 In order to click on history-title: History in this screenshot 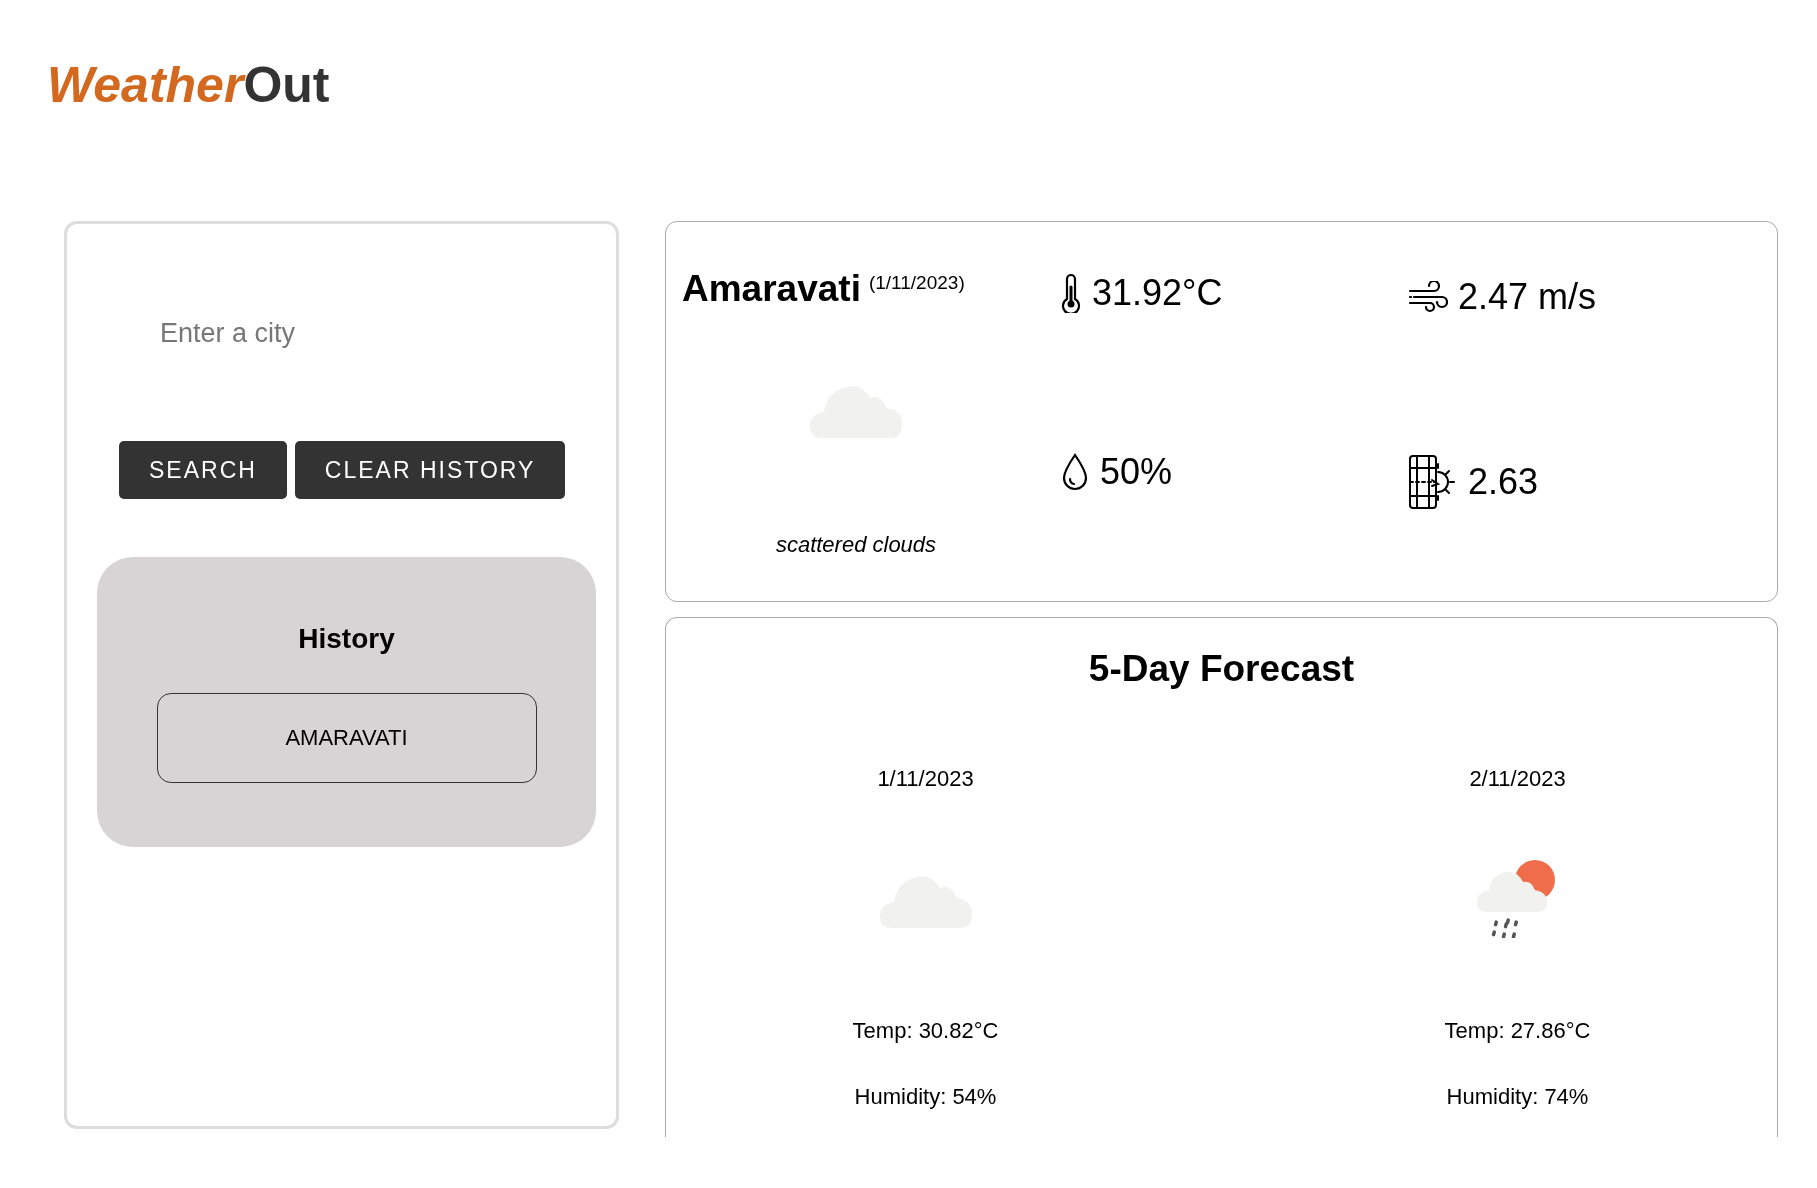, I will do `click(346, 639)`.